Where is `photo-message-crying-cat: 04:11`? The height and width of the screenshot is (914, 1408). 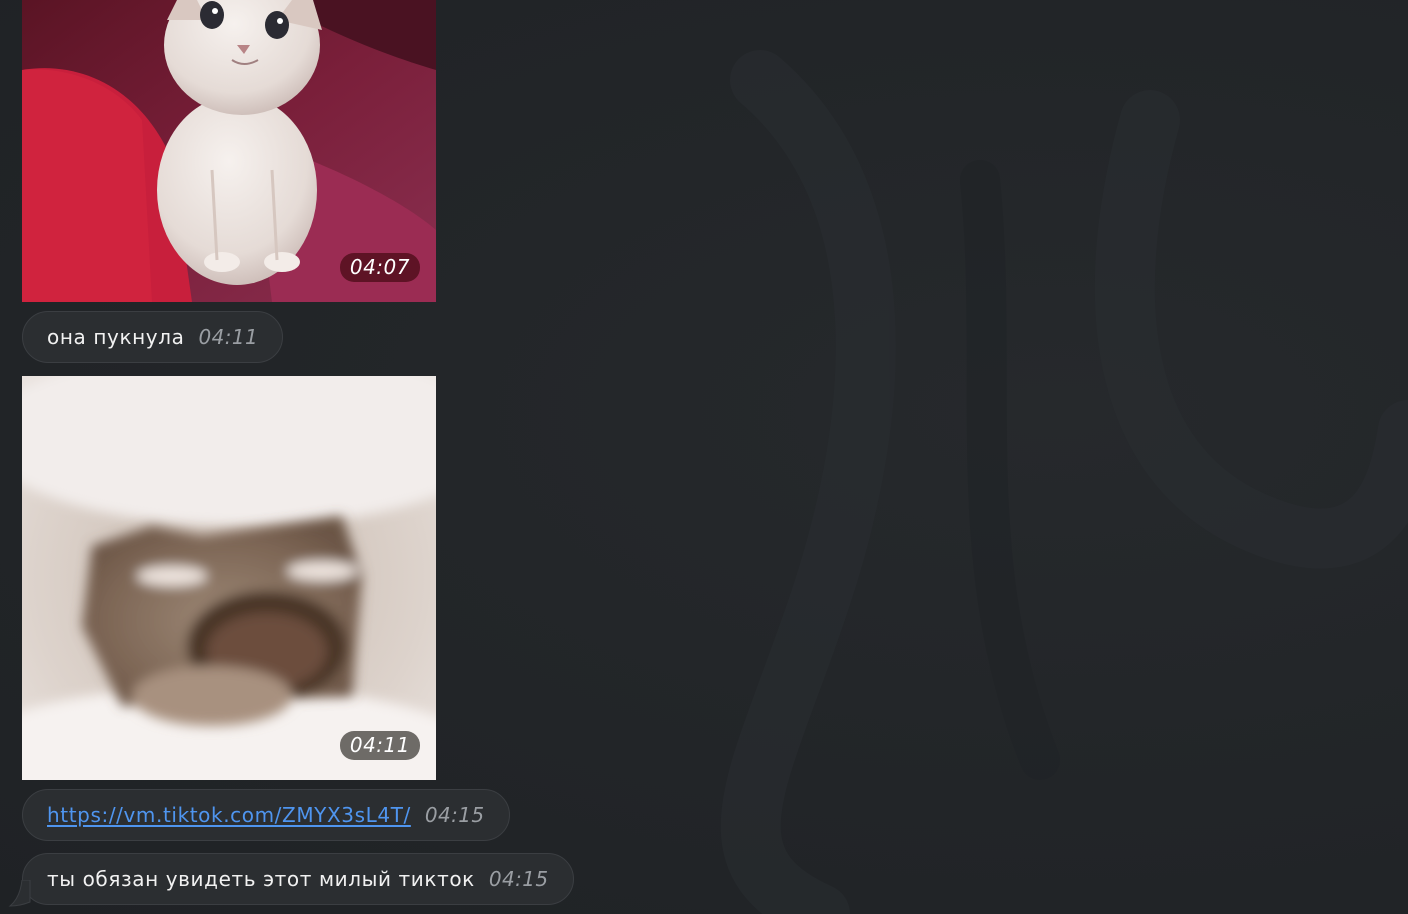
photo-message-crying-cat: 04:11 is located at coordinates (229, 578).